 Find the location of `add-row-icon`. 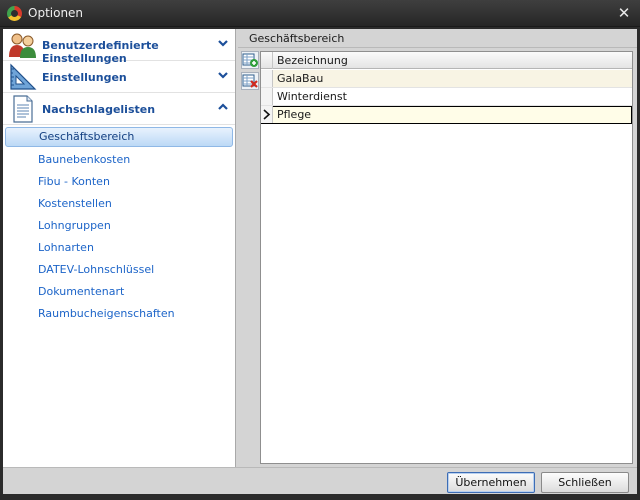

add-row-icon is located at coordinates (250, 60).